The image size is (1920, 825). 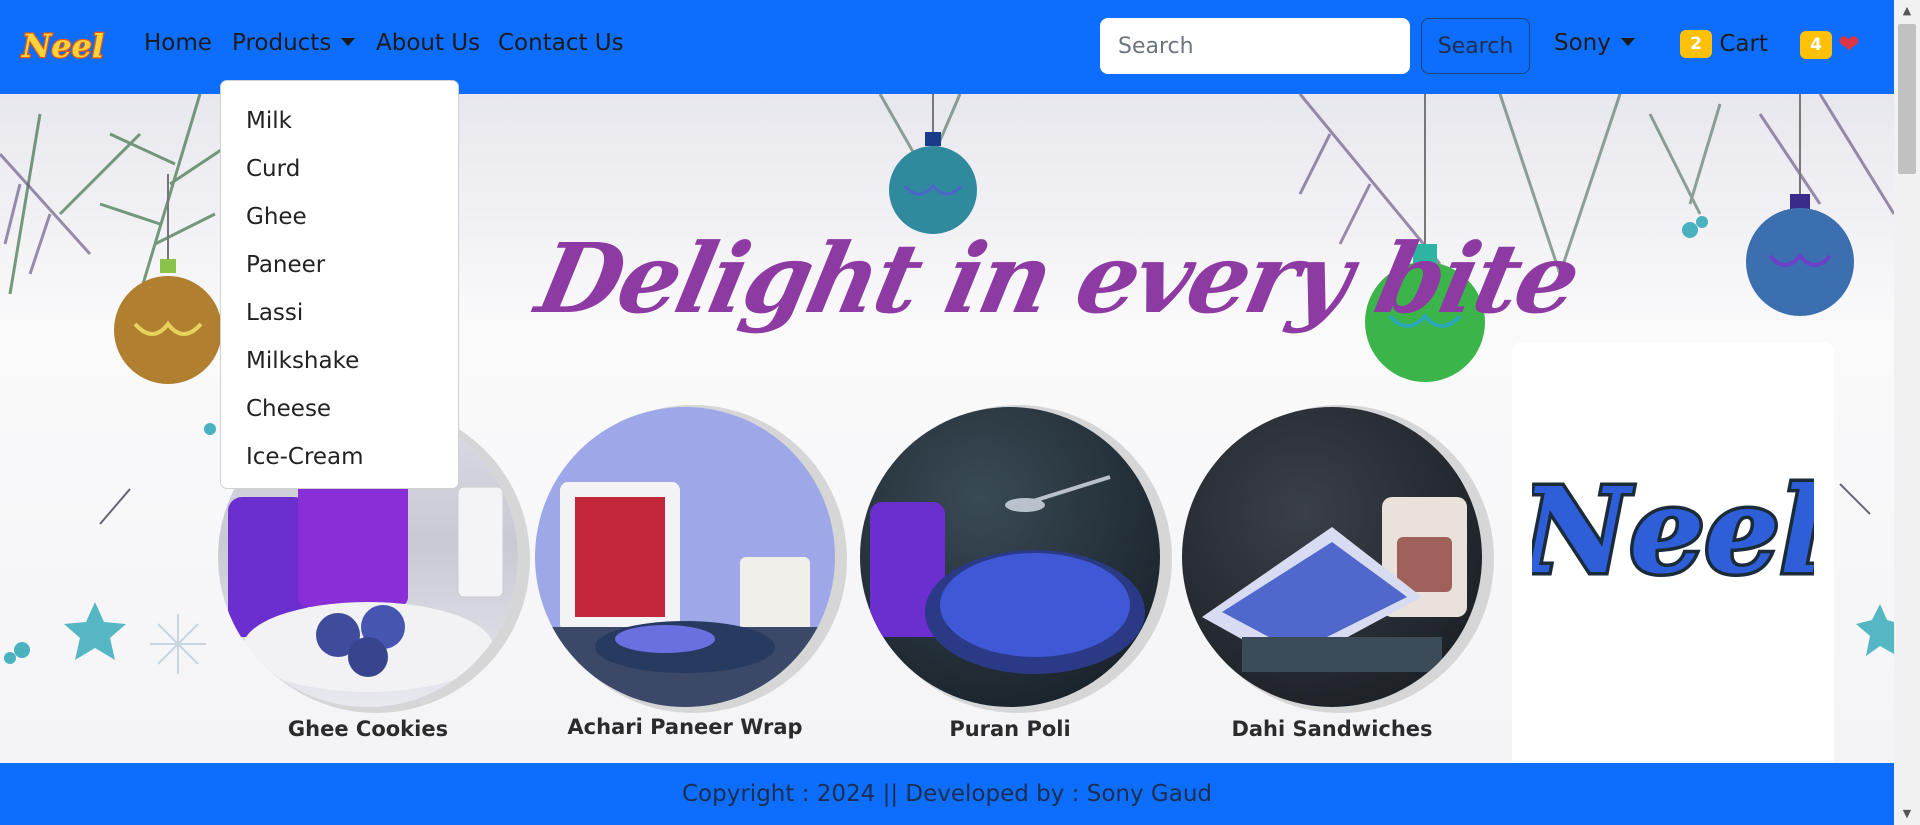 I want to click on dropdown-item-ice-cream: Ice-Cream, so click(x=339, y=457).